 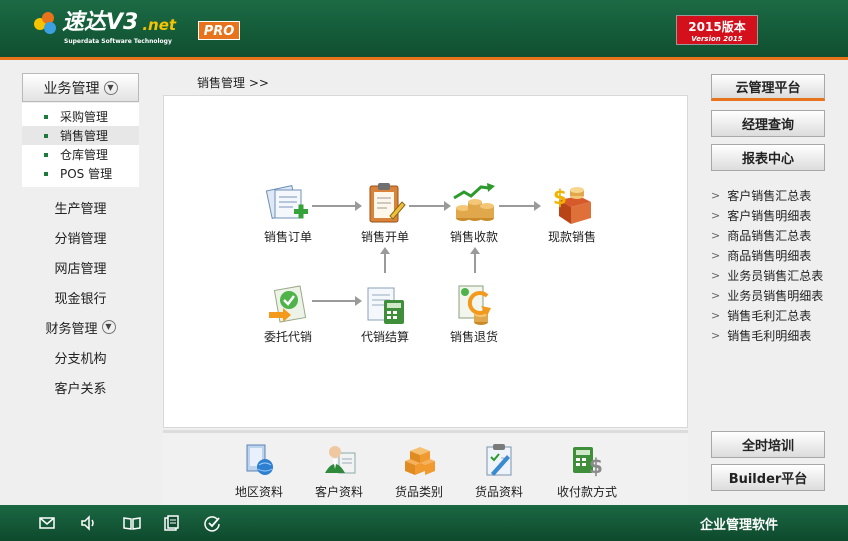 I want to click on report-label: 销售毛利明细表, so click(x=769, y=335).